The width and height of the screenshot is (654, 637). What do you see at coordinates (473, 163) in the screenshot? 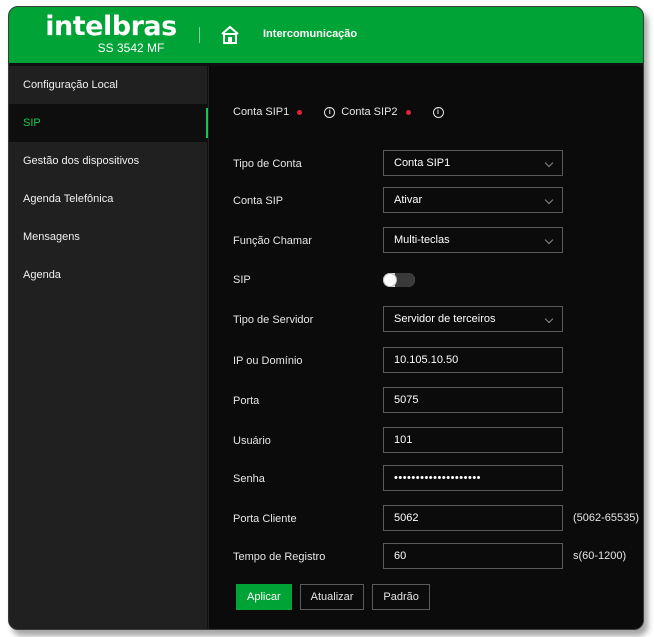
I see `tipo-conta-select: Conta SIP1` at bounding box center [473, 163].